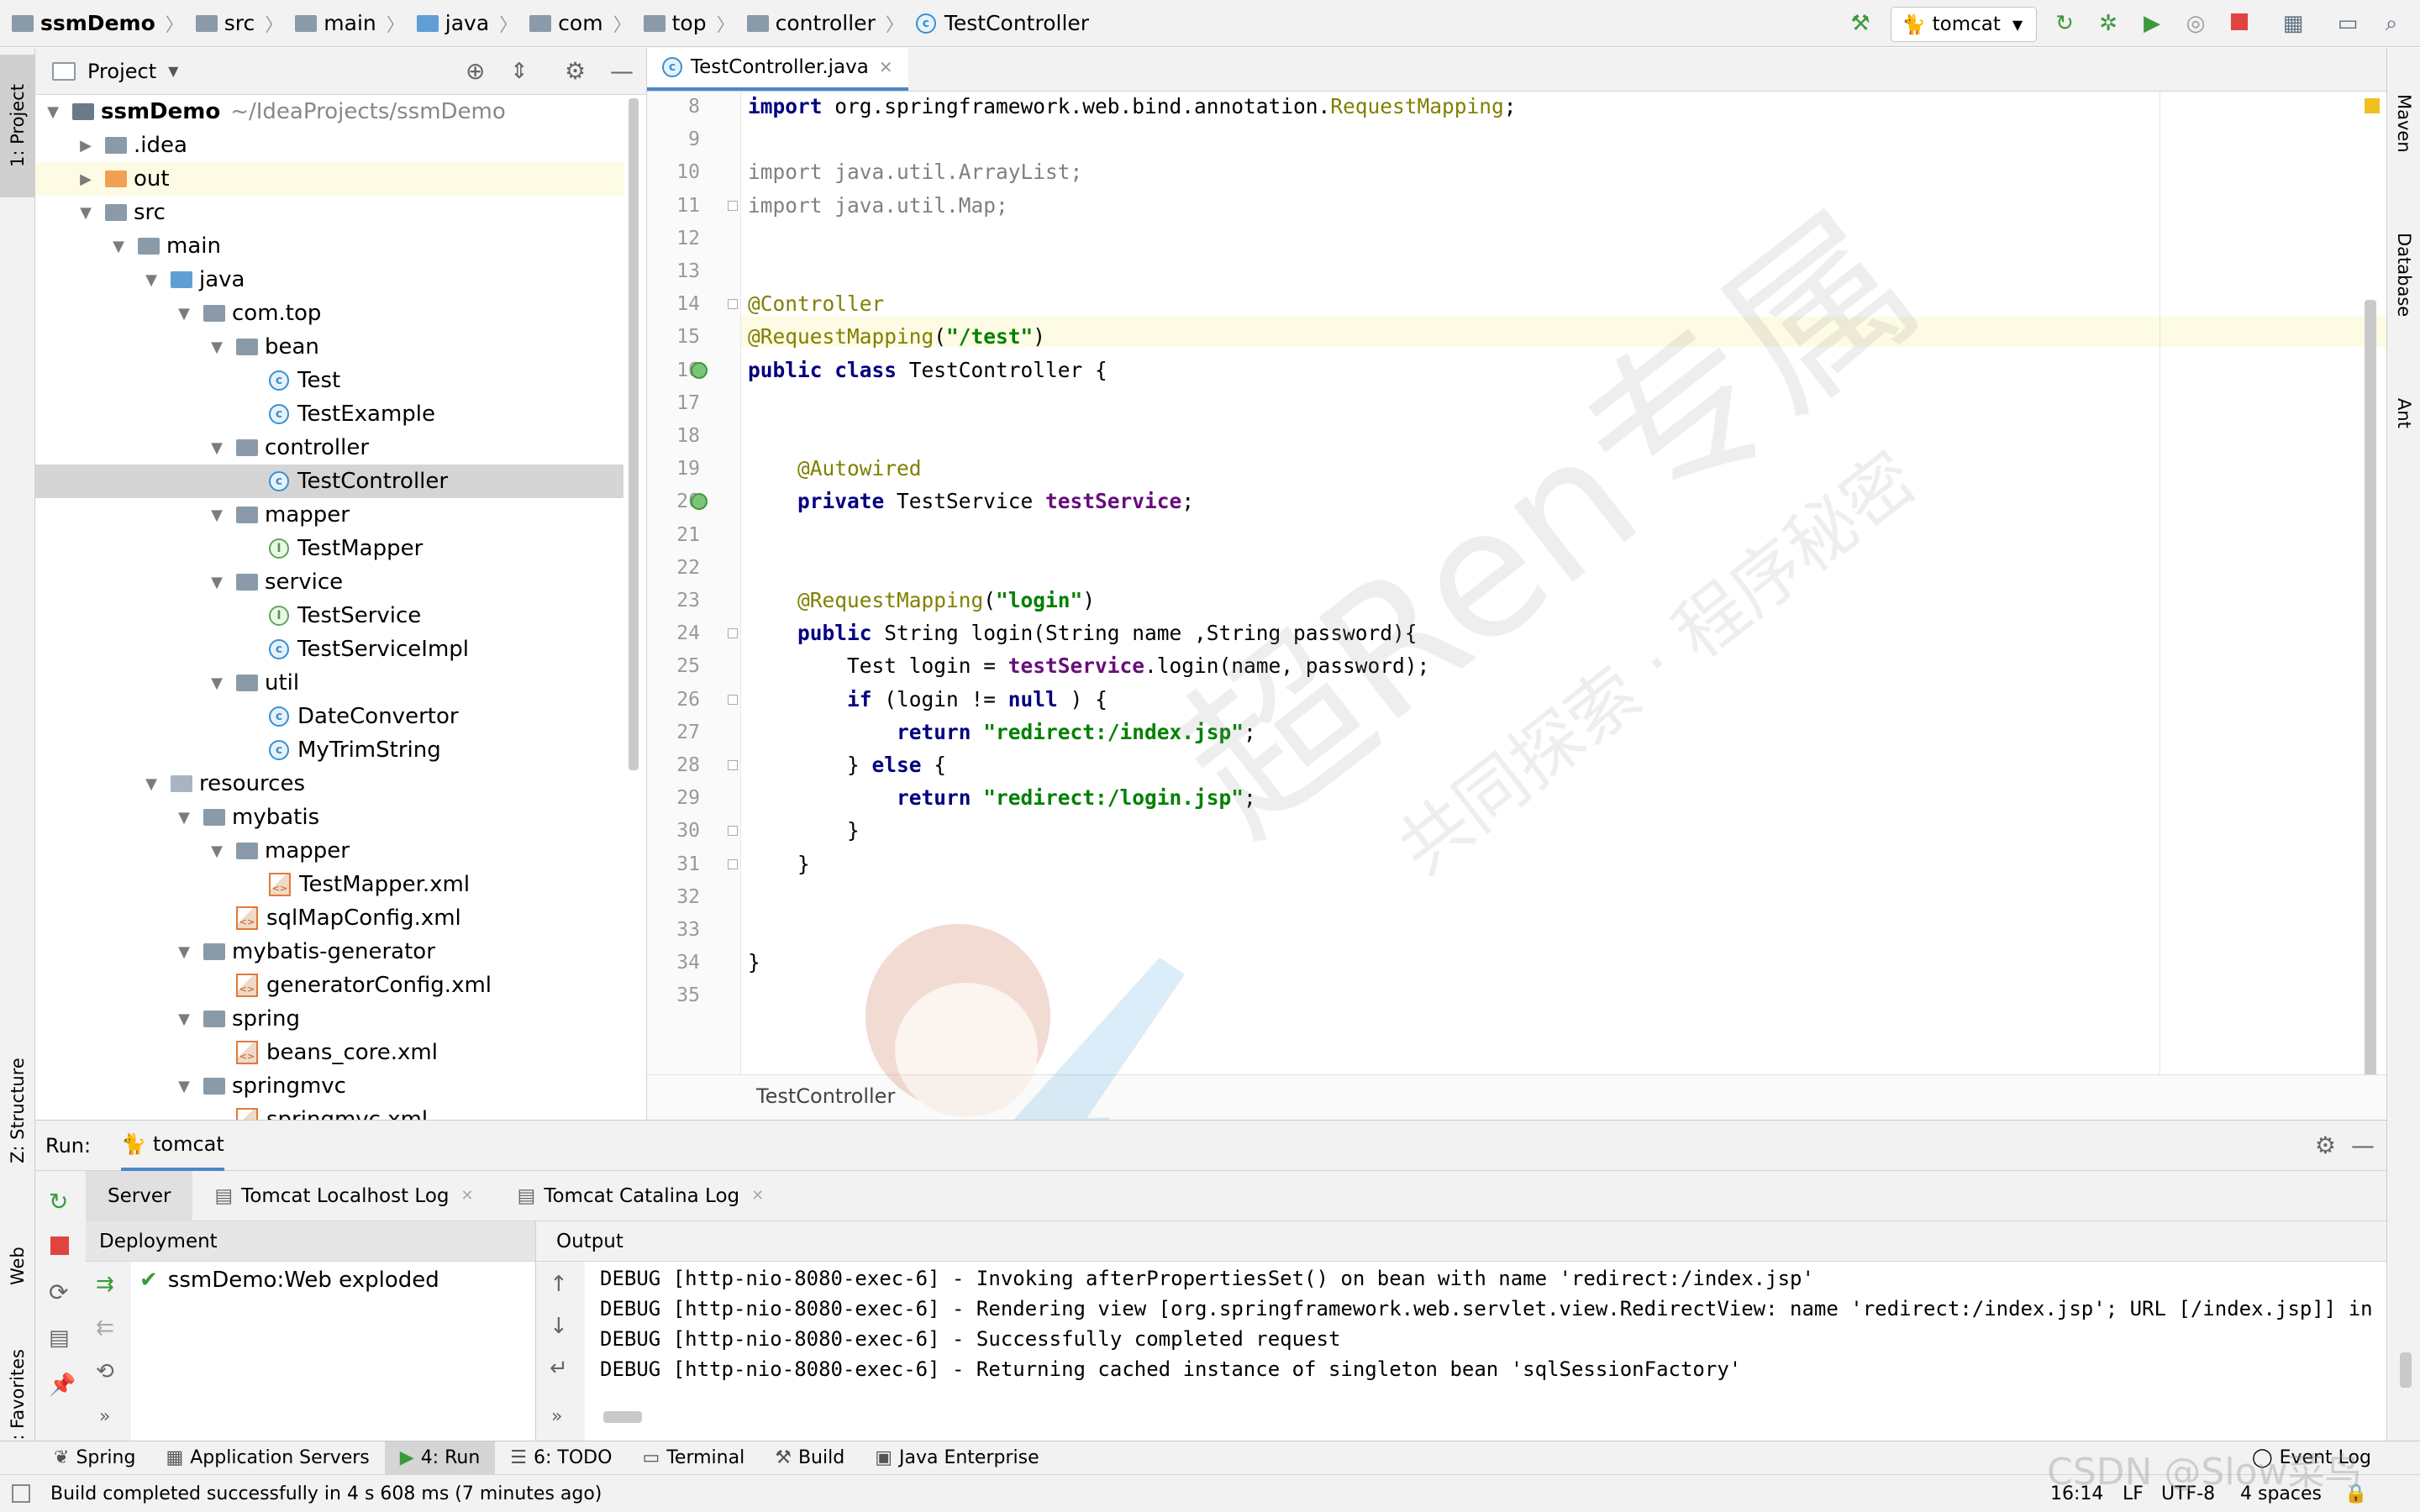 The image size is (2420, 1512). Describe the element at coordinates (2403, 275) in the screenshot. I see `tab-database: Database` at that location.